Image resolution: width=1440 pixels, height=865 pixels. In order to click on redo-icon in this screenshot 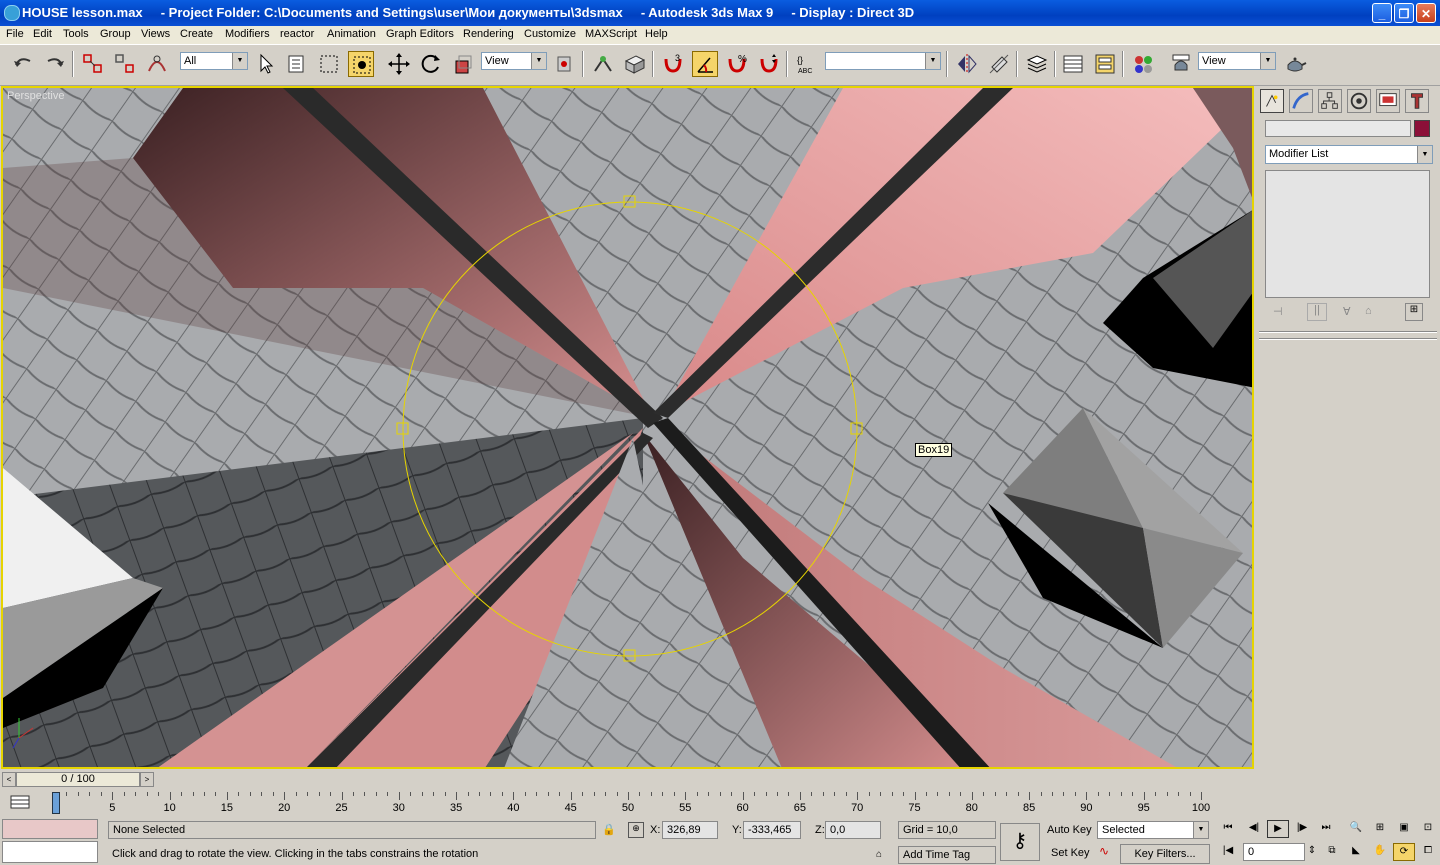, I will do `click(55, 64)`.